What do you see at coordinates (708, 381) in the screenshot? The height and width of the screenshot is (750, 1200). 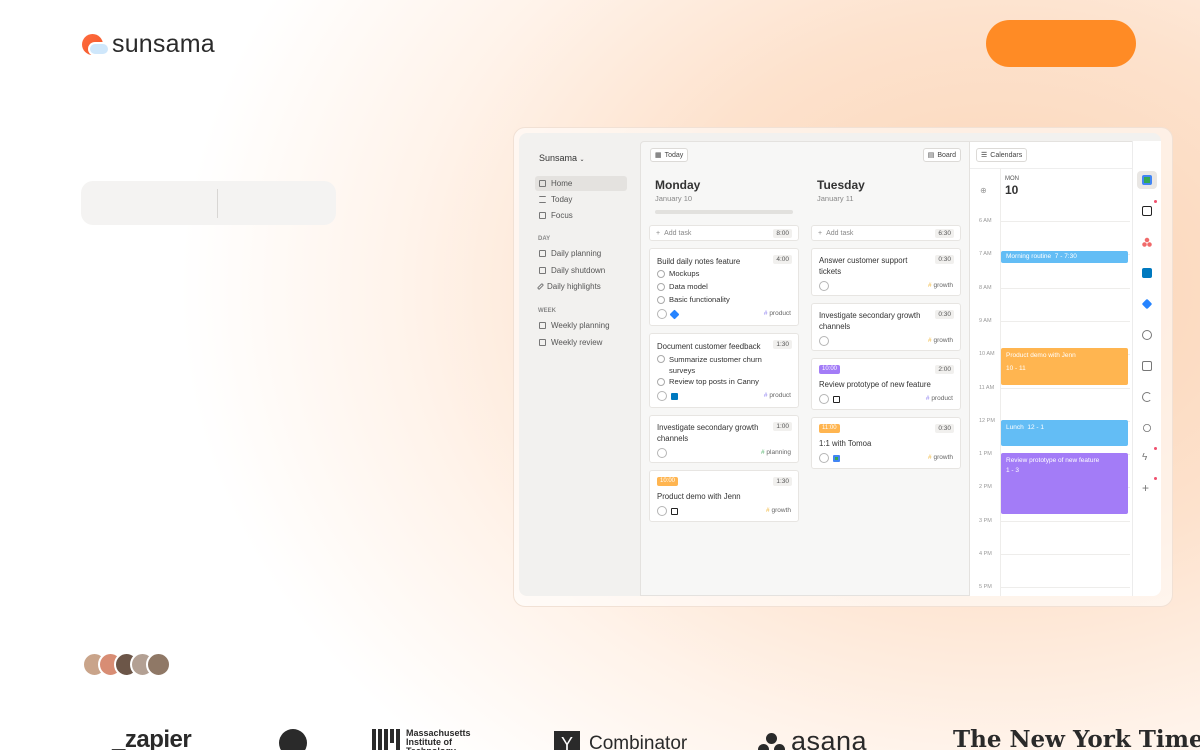 I see `subtask: Review top posts in Canny` at bounding box center [708, 381].